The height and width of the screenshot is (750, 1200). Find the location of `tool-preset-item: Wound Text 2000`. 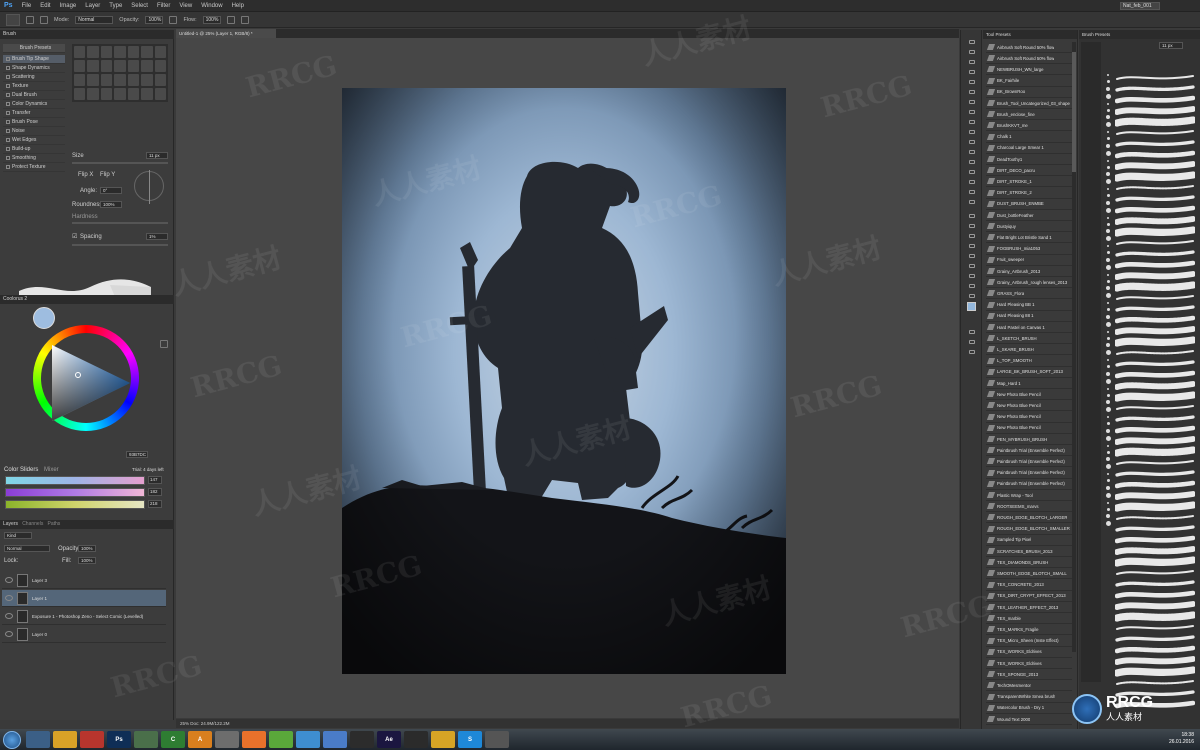

tool-preset-item: Wound Text 2000 is located at coordinates (1029, 719).